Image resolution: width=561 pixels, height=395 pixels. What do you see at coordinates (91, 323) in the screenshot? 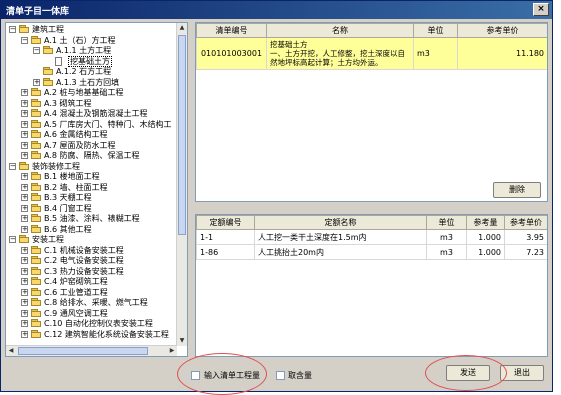
I see `tree-node: + C.10 自动化控制仪表安装工程` at bounding box center [91, 323].